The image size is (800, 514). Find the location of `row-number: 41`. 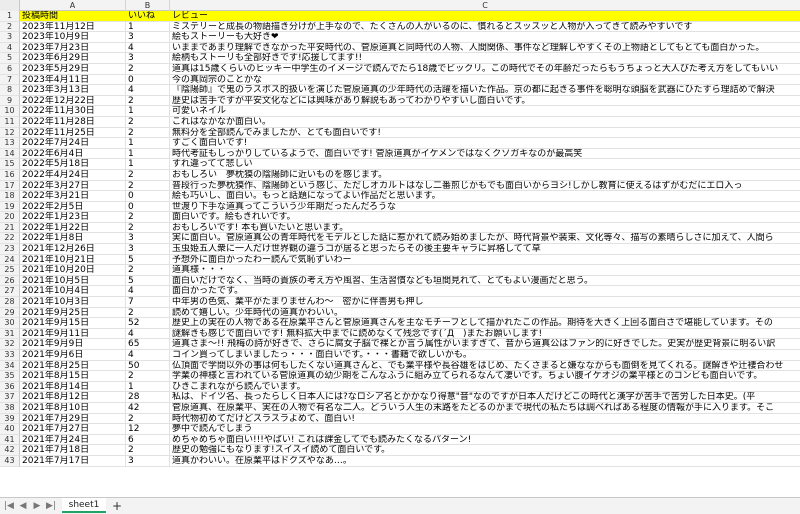

row-number: 41 is located at coordinates (10, 440).